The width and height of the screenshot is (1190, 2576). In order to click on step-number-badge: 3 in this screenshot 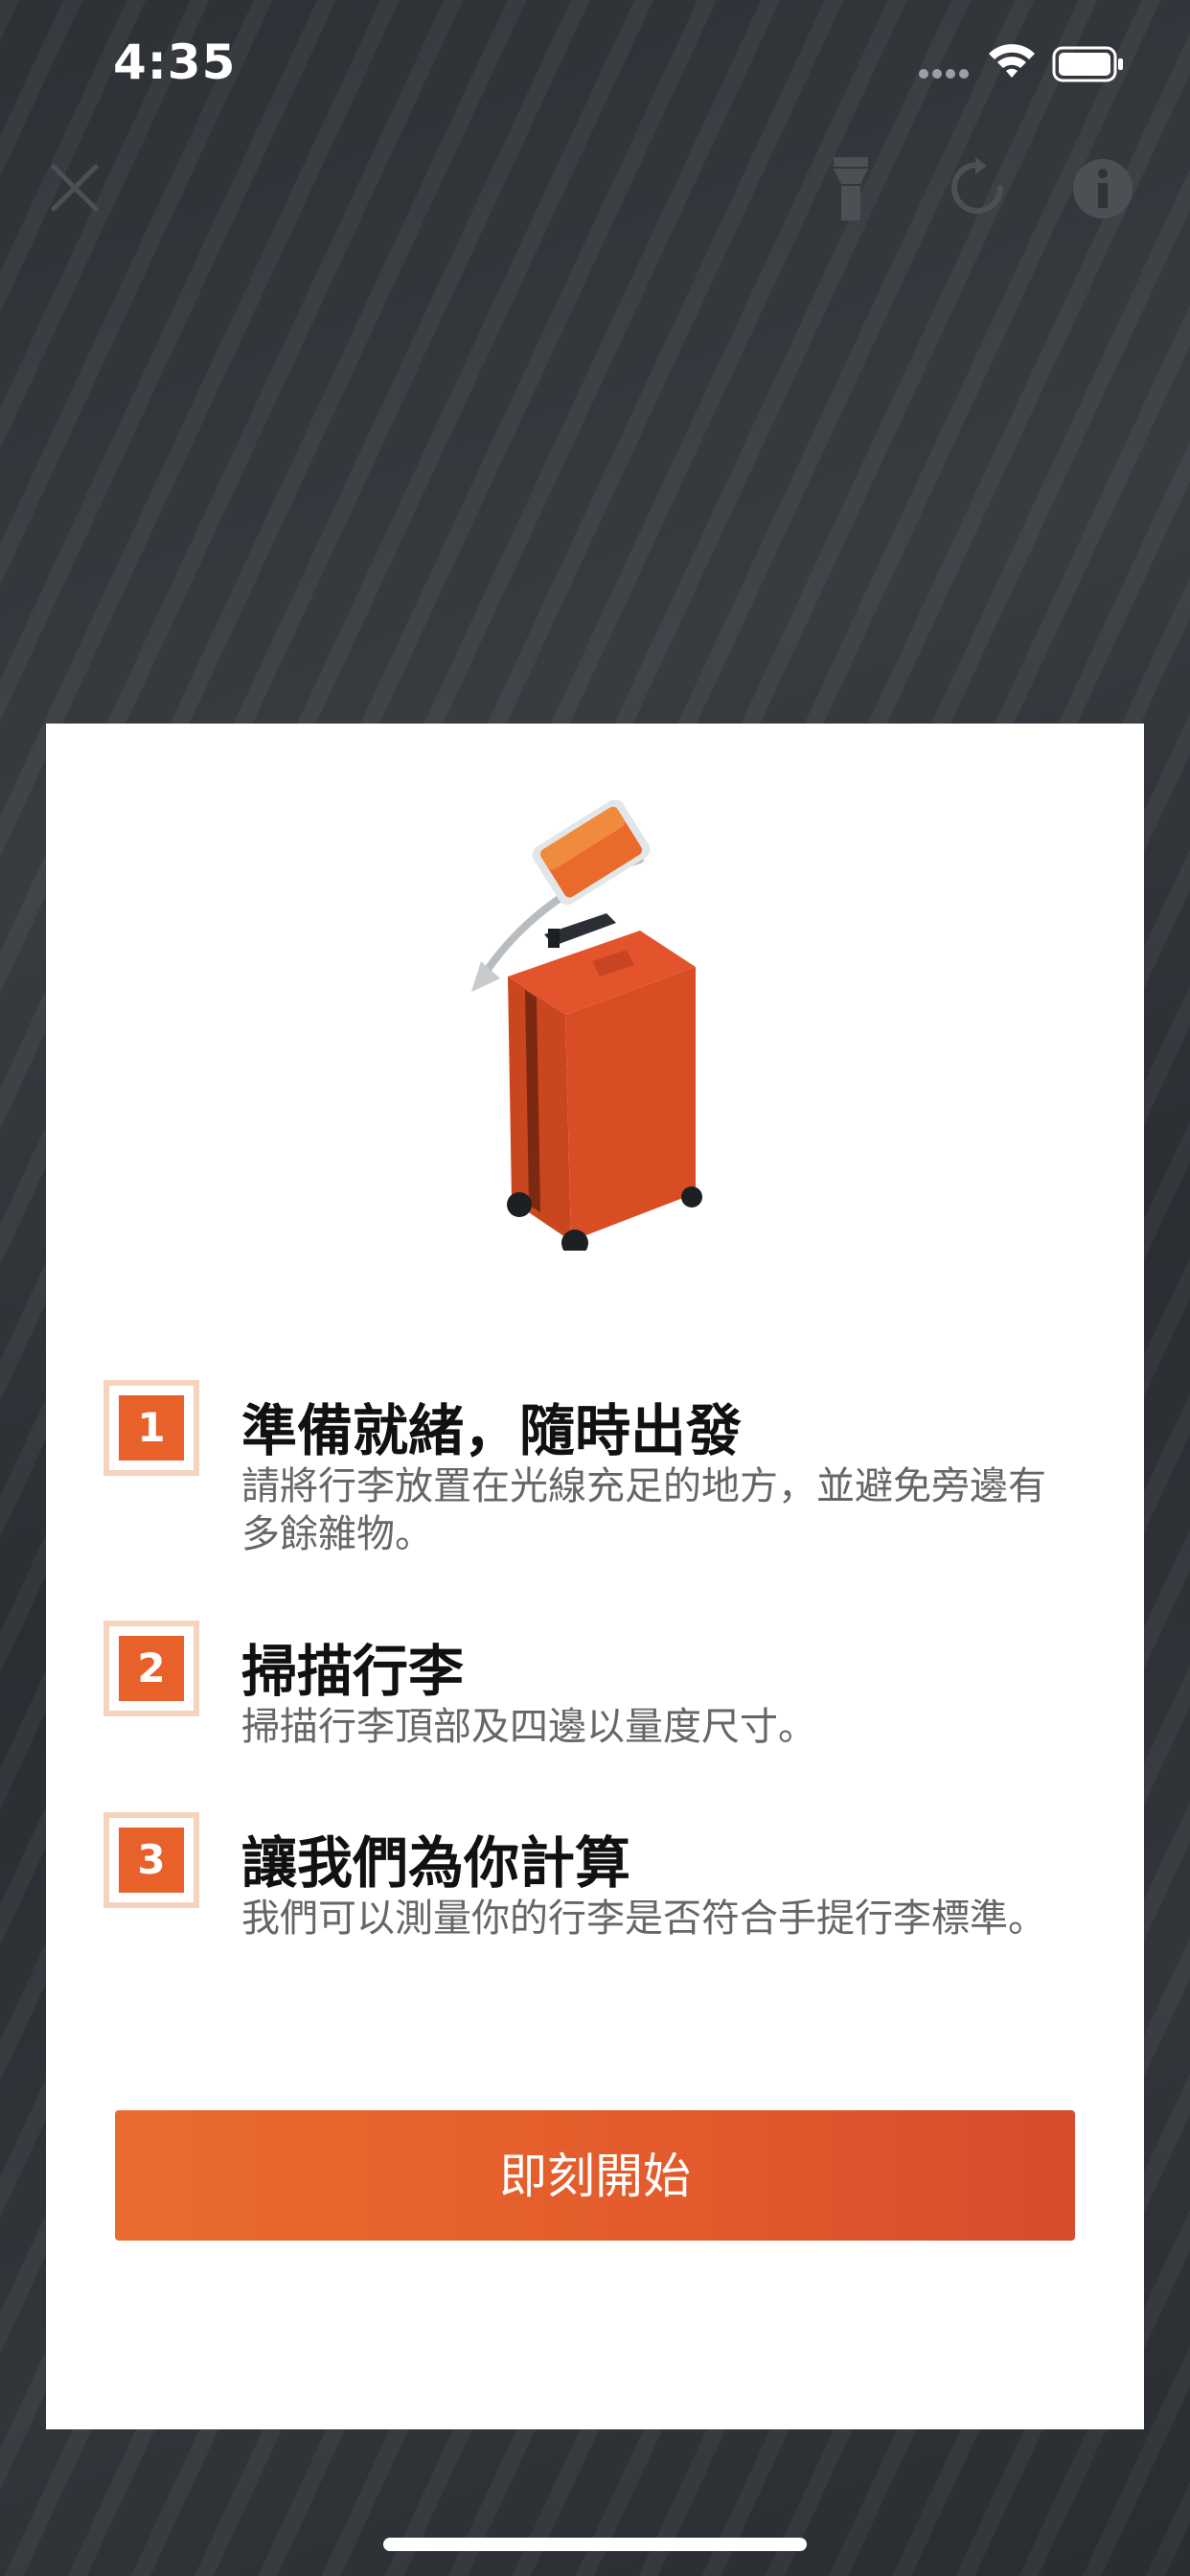, I will do `click(151, 1860)`.